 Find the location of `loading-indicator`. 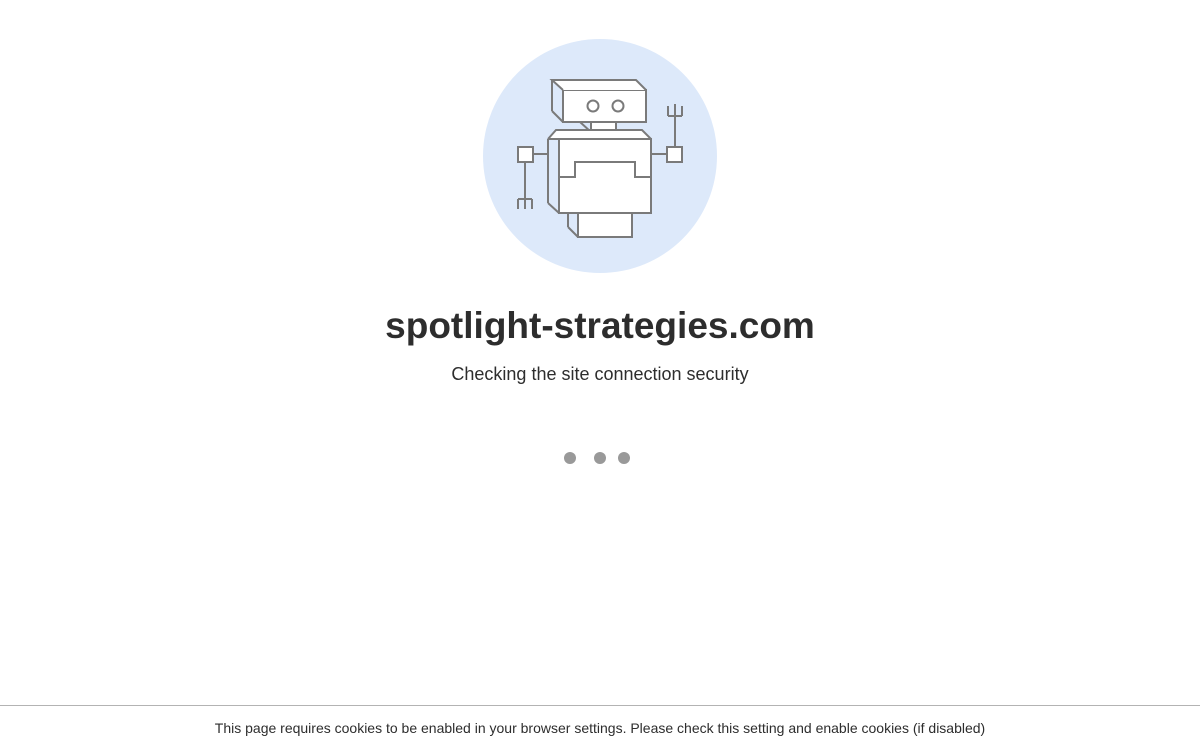

loading-indicator is located at coordinates (600, 458).